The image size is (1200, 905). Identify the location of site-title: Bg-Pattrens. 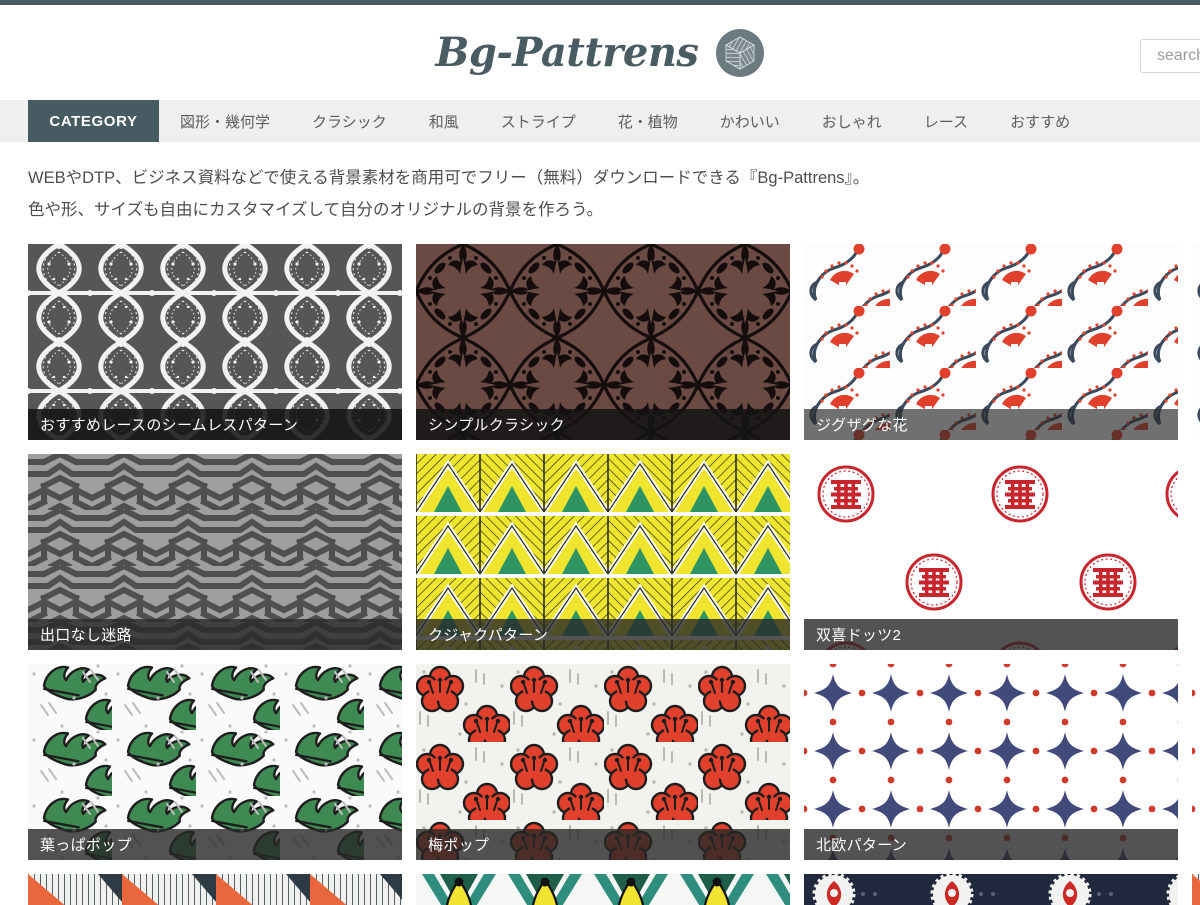
(567, 52).